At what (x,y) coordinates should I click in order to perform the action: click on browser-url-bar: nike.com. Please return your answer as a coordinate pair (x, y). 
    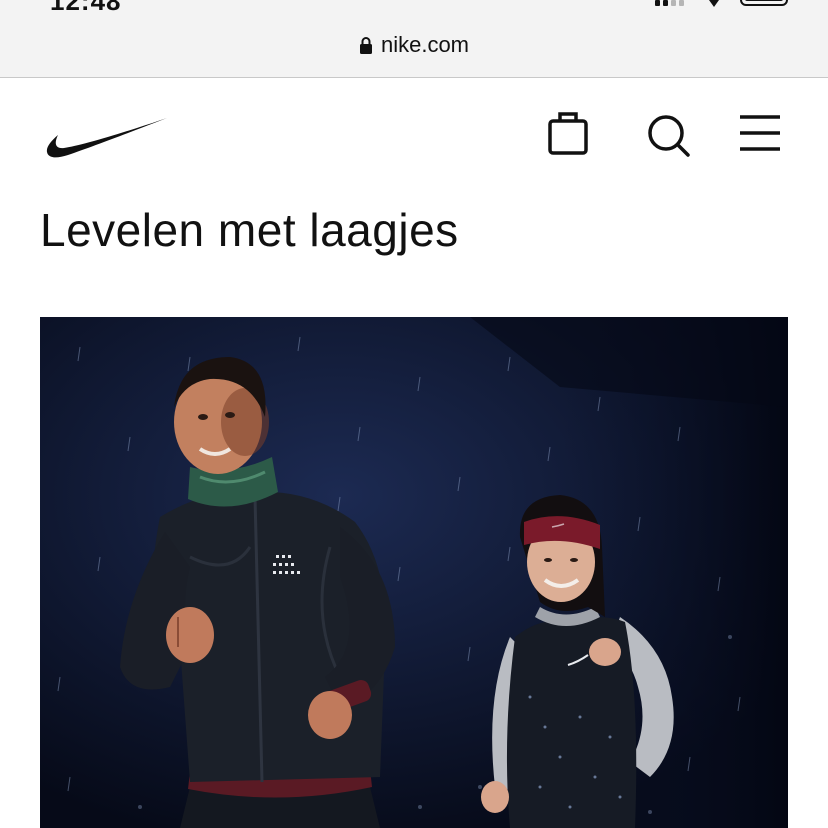
    Looking at the image, I should click on (414, 48).